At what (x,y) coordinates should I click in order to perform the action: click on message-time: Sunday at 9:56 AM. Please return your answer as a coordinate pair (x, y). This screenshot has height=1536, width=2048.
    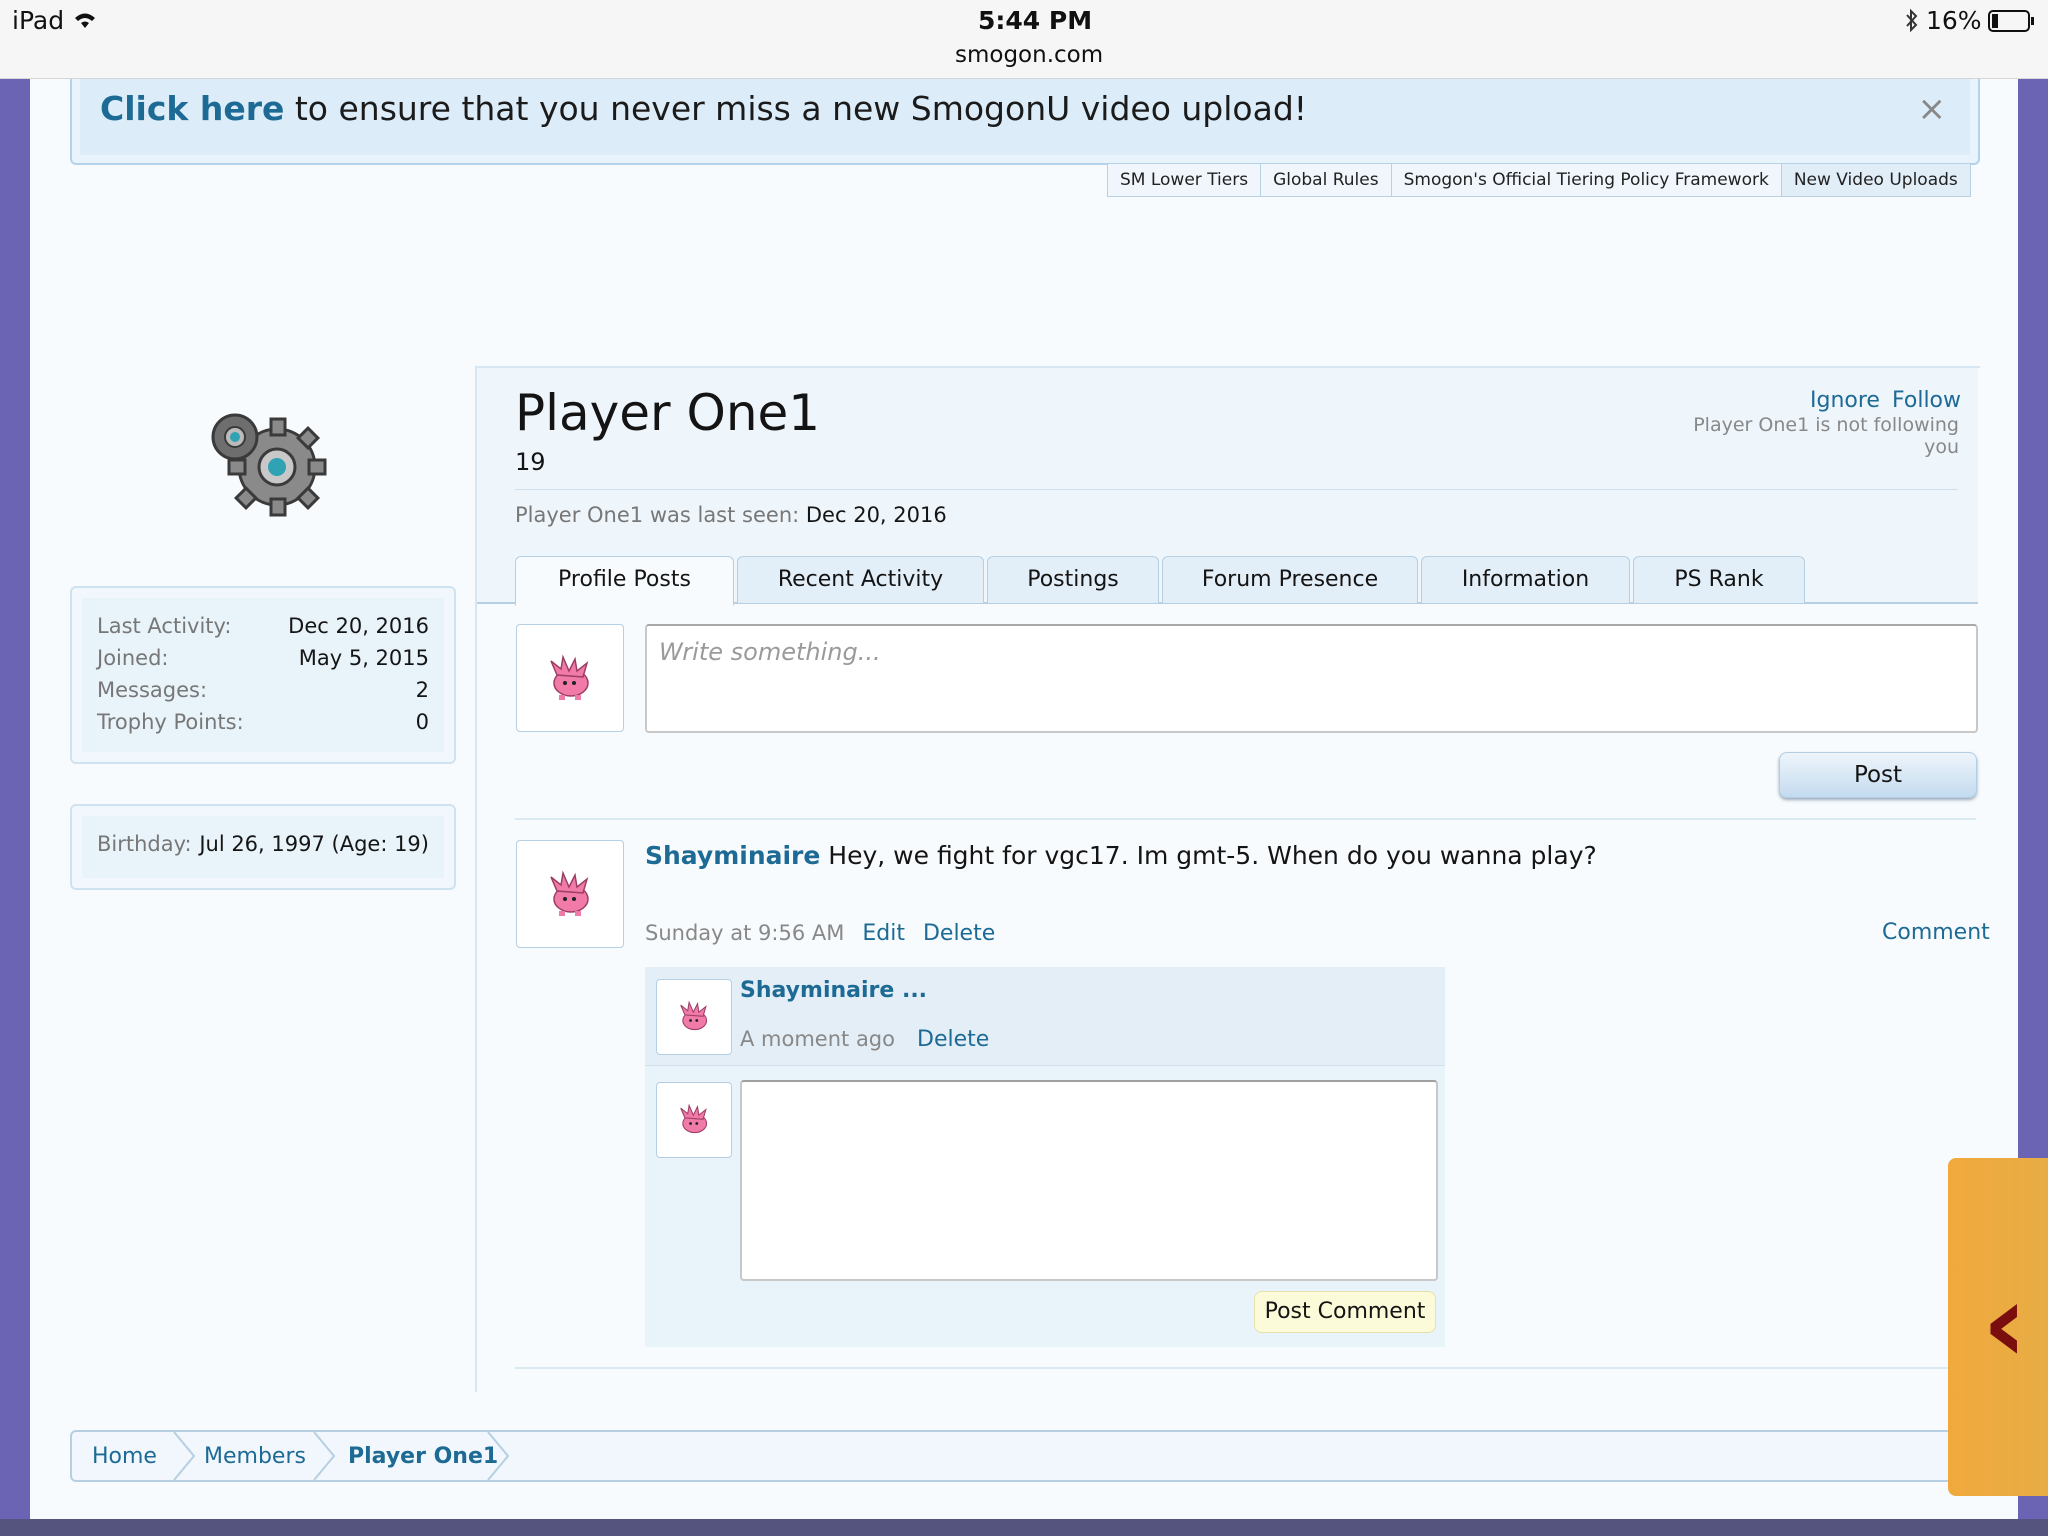
    Looking at the image, I should click on (744, 933).